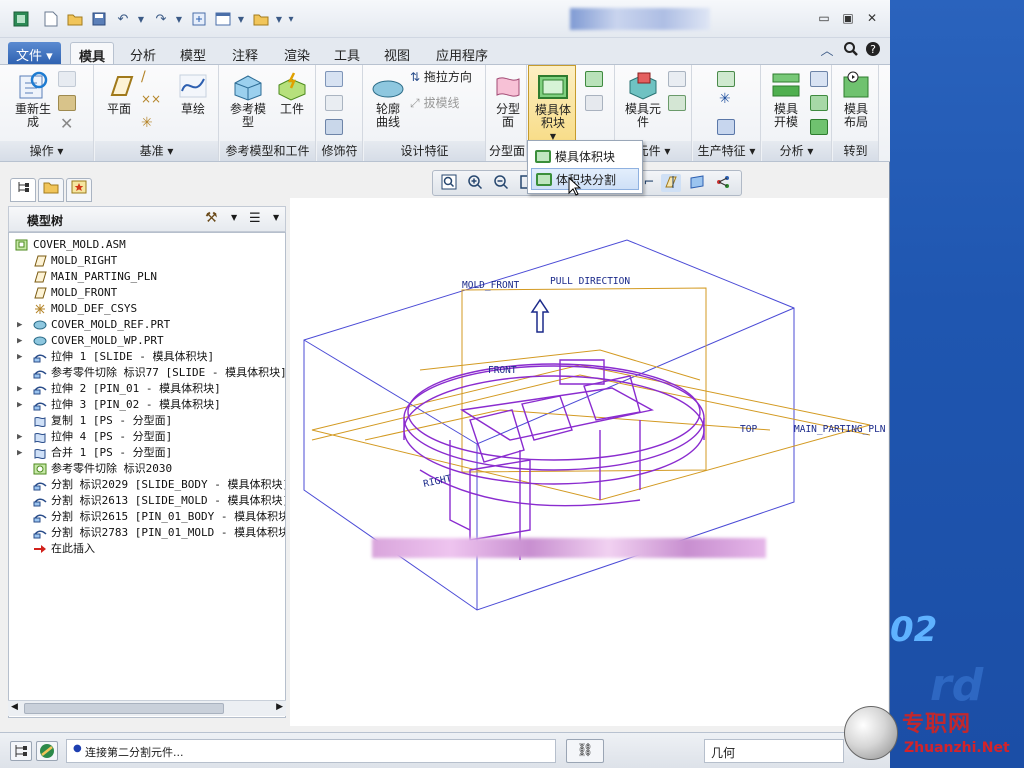 This screenshot has width=1024, height=768. What do you see at coordinates (388, 89) in the screenshot?
I see `contour-curve-icon` at bounding box center [388, 89].